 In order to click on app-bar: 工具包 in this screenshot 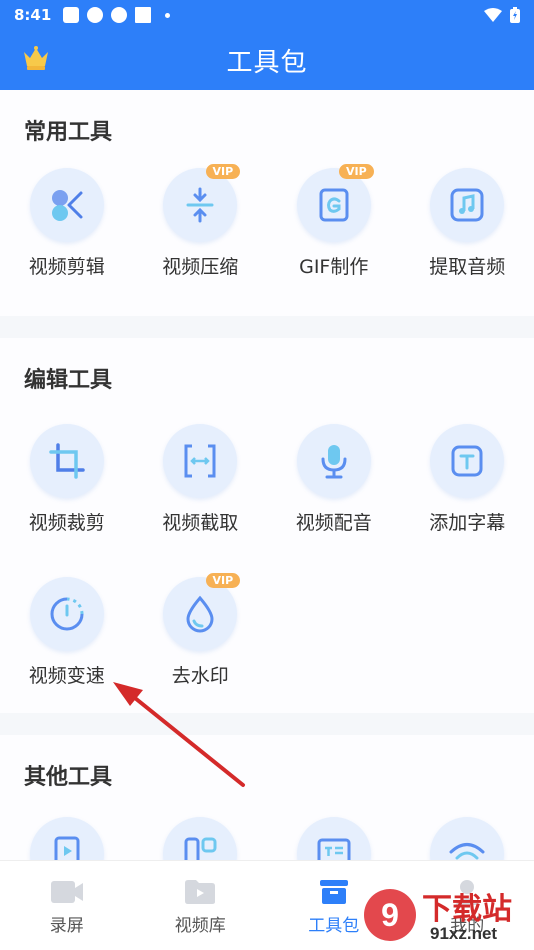, I will do `click(267, 60)`.